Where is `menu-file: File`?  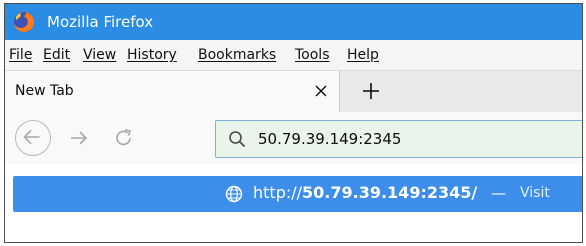
menu-file: File is located at coordinates (20, 55).